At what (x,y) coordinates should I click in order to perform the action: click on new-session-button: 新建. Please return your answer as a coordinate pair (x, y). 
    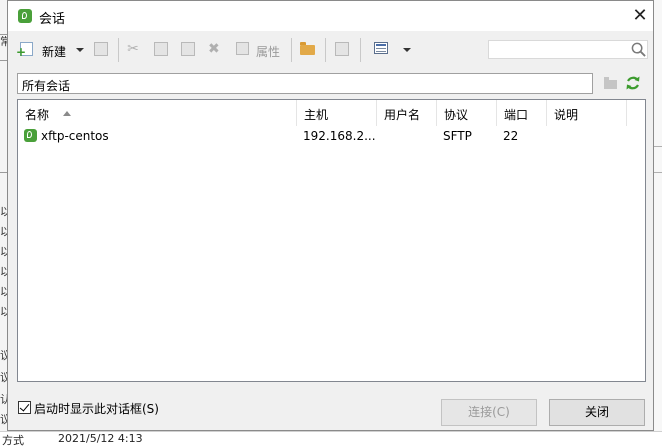
    Looking at the image, I should click on (43, 50).